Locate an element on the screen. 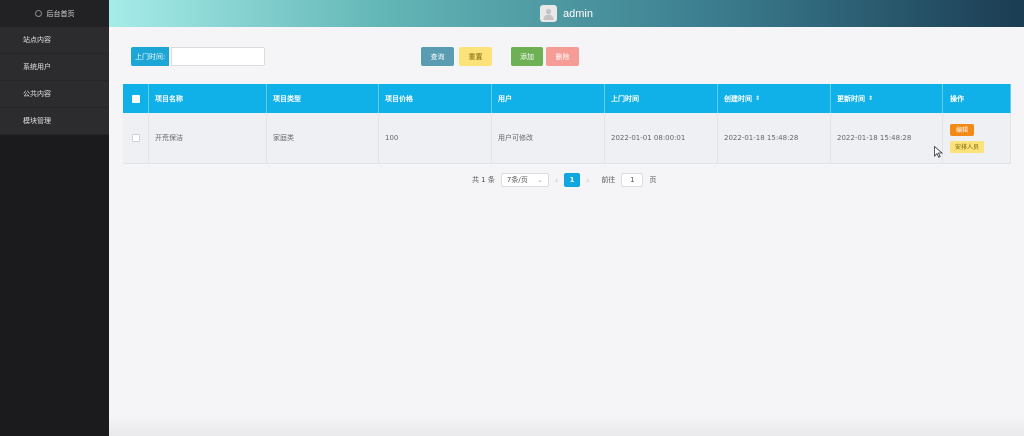 The width and height of the screenshot is (1024, 436). select-all-checkbox is located at coordinates (135, 98).